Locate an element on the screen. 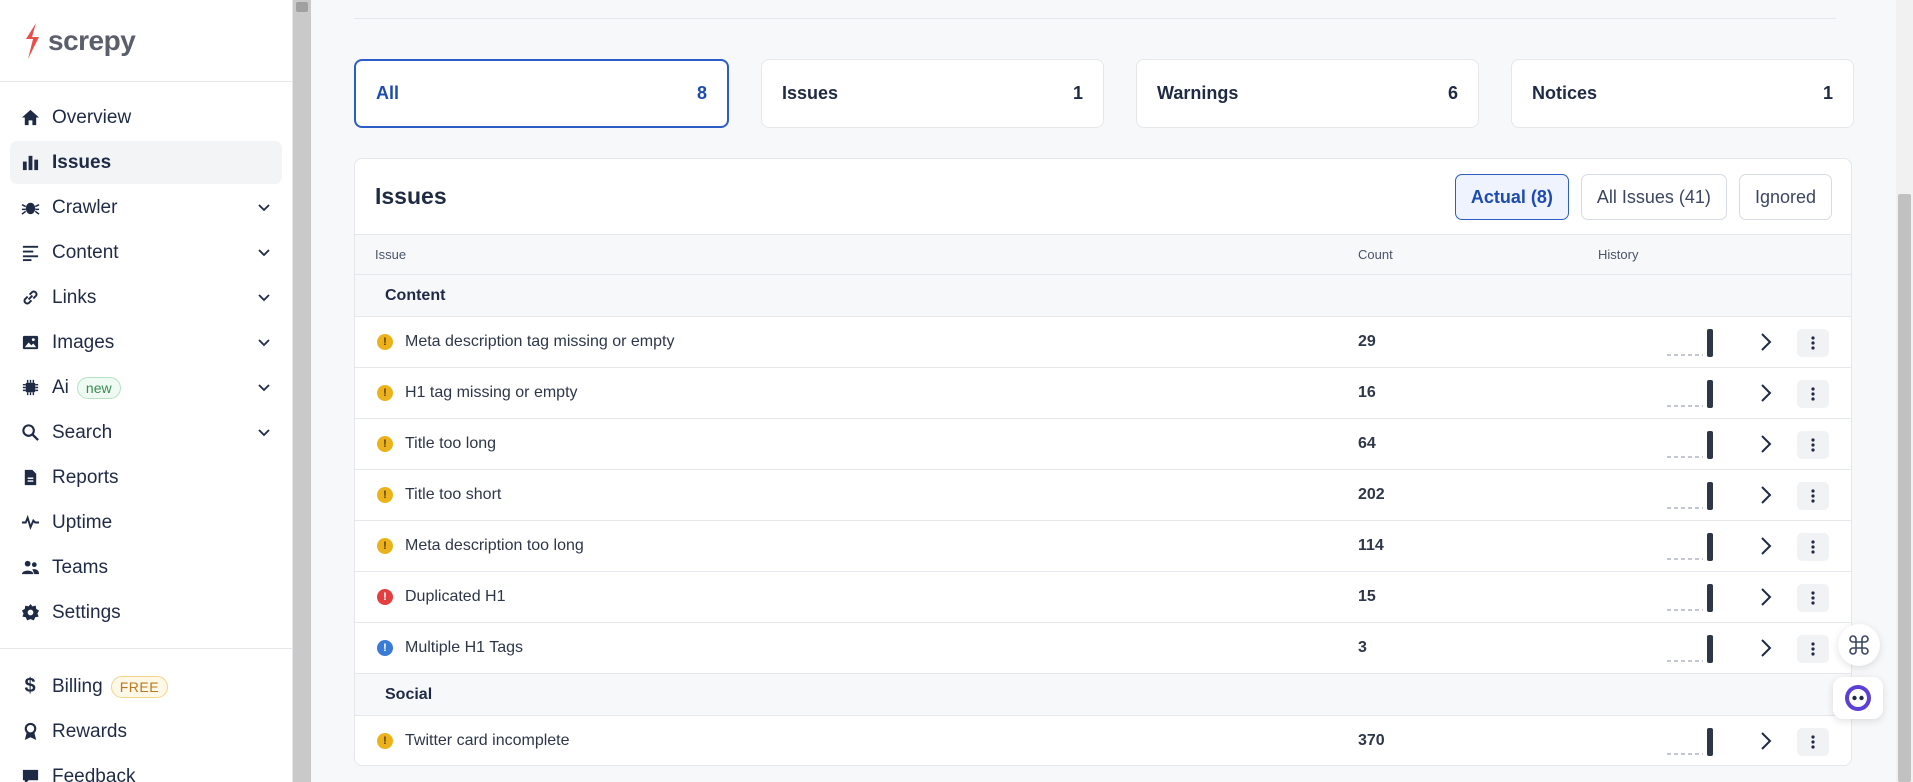  group-header: Social is located at coordinates (1103, 695).